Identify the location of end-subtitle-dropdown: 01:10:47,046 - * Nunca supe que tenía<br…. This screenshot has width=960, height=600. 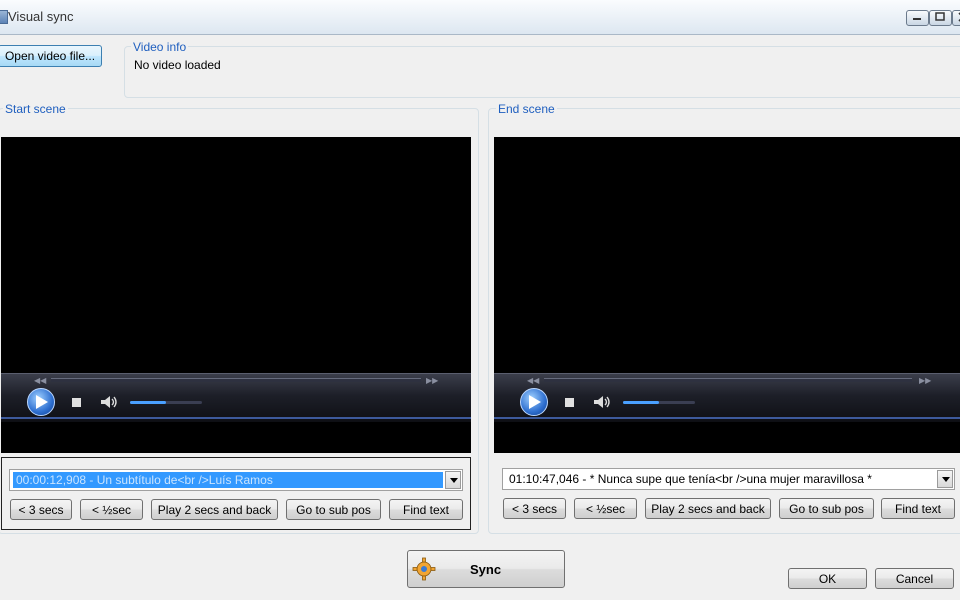
(728, 479).